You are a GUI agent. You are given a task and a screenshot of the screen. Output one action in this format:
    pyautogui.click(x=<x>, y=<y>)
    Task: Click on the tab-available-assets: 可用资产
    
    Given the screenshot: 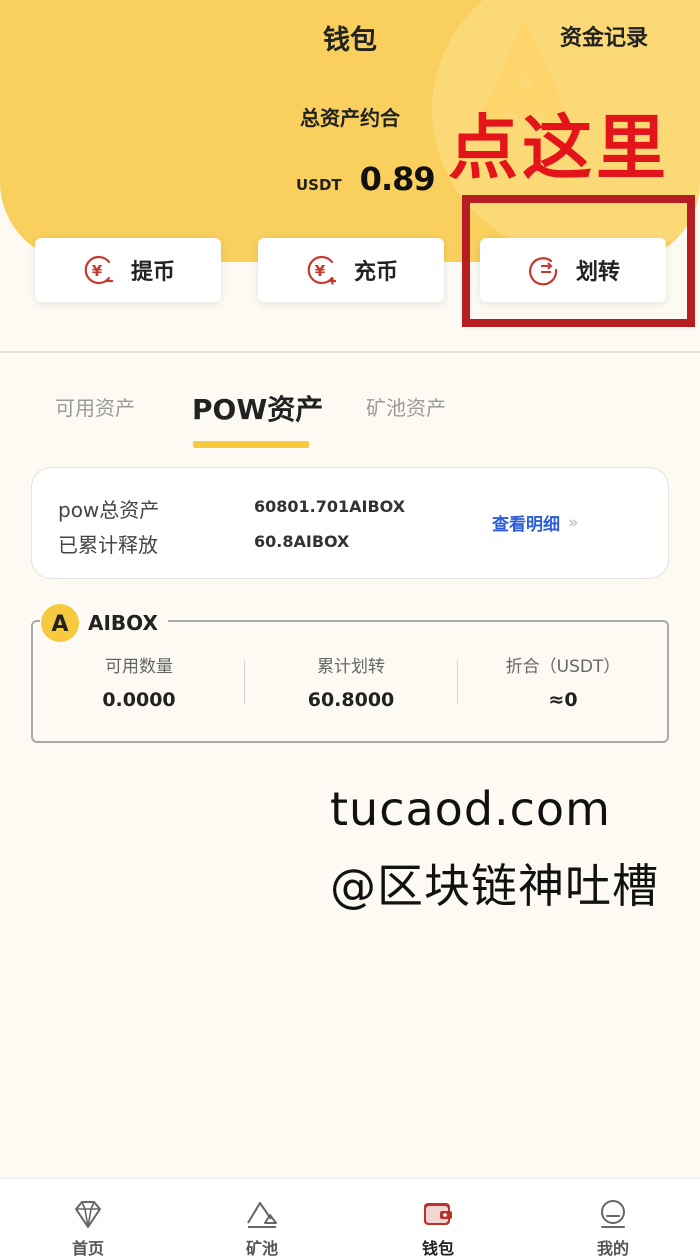 What is the action you would take?
    pyautogui.click(x=95, y=406)
    